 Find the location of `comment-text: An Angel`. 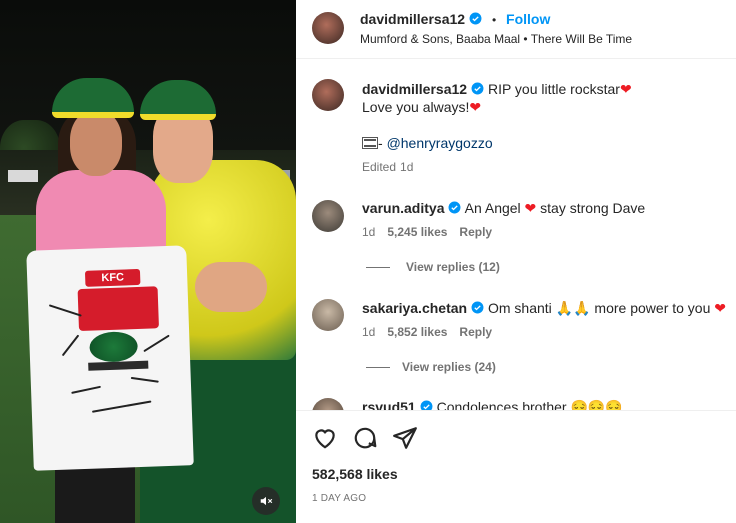

comment-text: An Angel is located at coordinates (494, 208).